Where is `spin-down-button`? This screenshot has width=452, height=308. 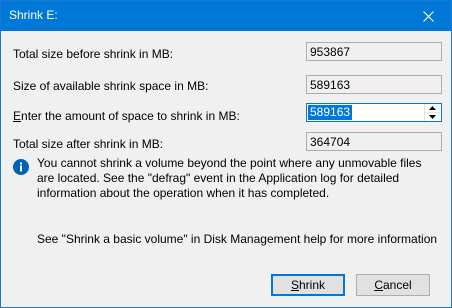 spin-down-button is located at coordinates (432, 117).